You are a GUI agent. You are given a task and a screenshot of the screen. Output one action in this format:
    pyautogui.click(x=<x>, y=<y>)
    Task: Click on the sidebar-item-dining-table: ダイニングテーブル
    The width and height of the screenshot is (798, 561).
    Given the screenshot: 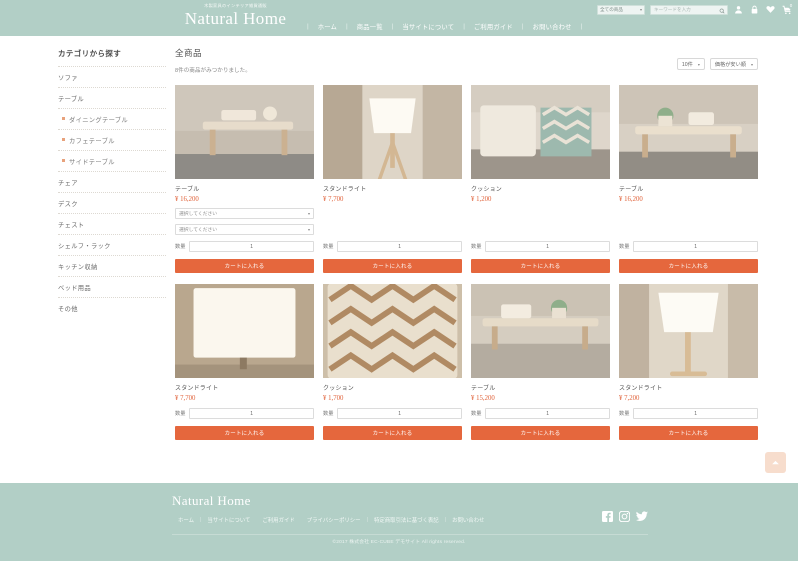 What is the action you would take?
    pyautogui.click(x=112, y=118)
    